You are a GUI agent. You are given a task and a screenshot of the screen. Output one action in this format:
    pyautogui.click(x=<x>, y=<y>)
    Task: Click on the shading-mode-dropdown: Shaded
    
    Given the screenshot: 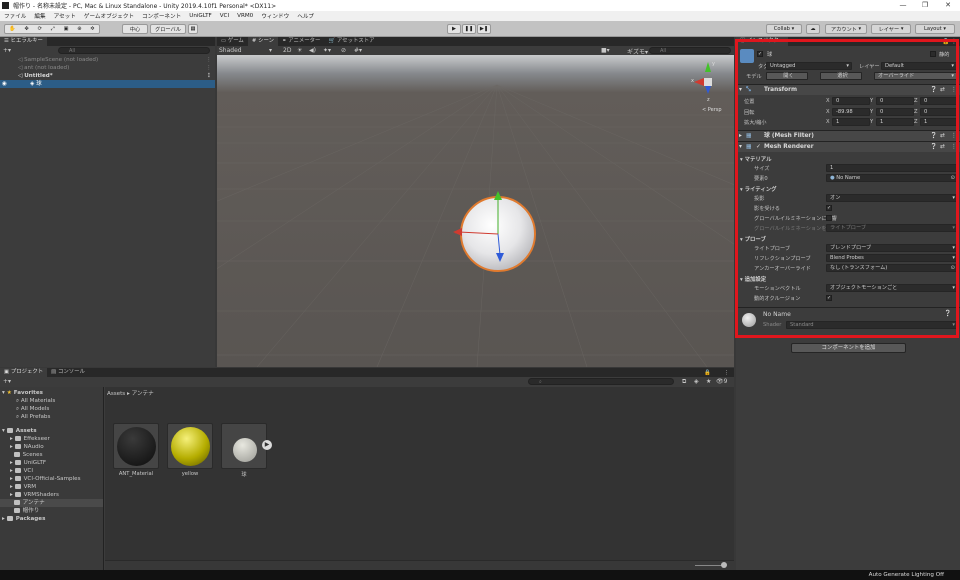 What is the action you would take?
    pyautogui.click(x=230, y=50)
    